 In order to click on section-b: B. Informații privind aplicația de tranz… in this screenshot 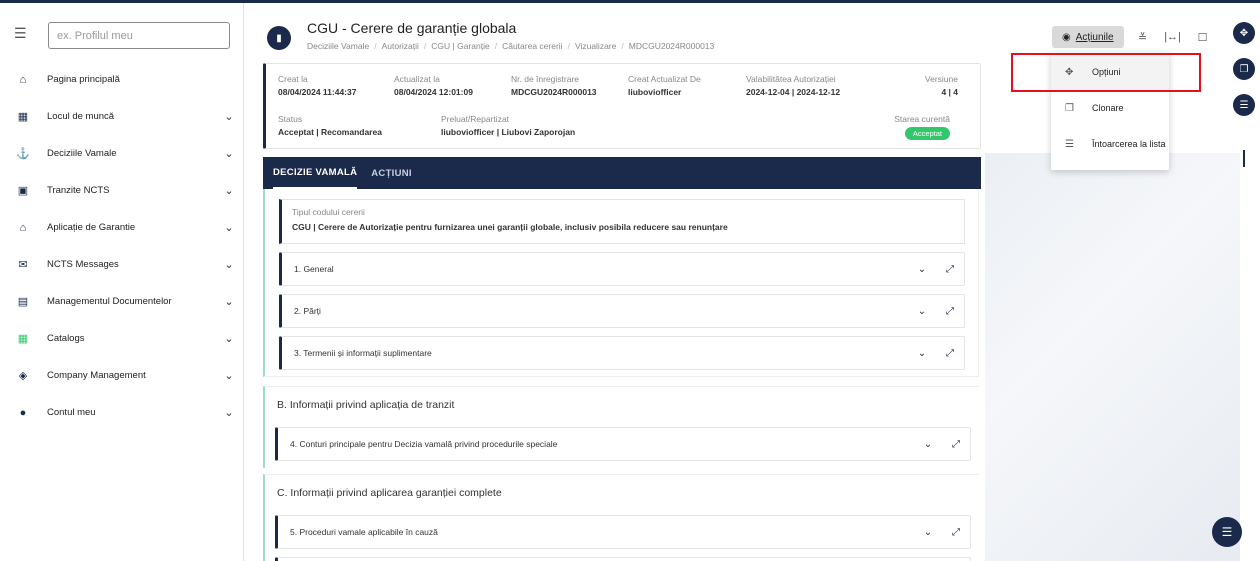, I will do `click(621, 427)`.